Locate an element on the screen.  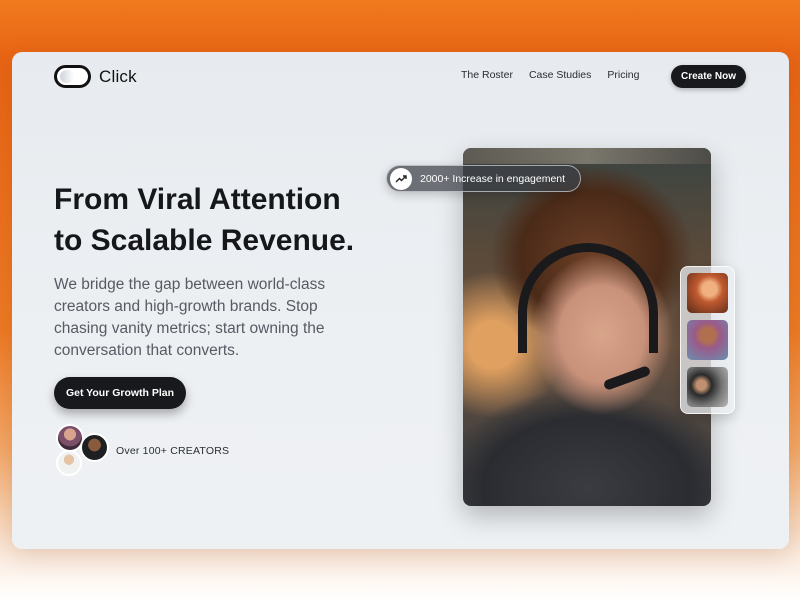
creator-avatars is located at coordinates (83, 450).